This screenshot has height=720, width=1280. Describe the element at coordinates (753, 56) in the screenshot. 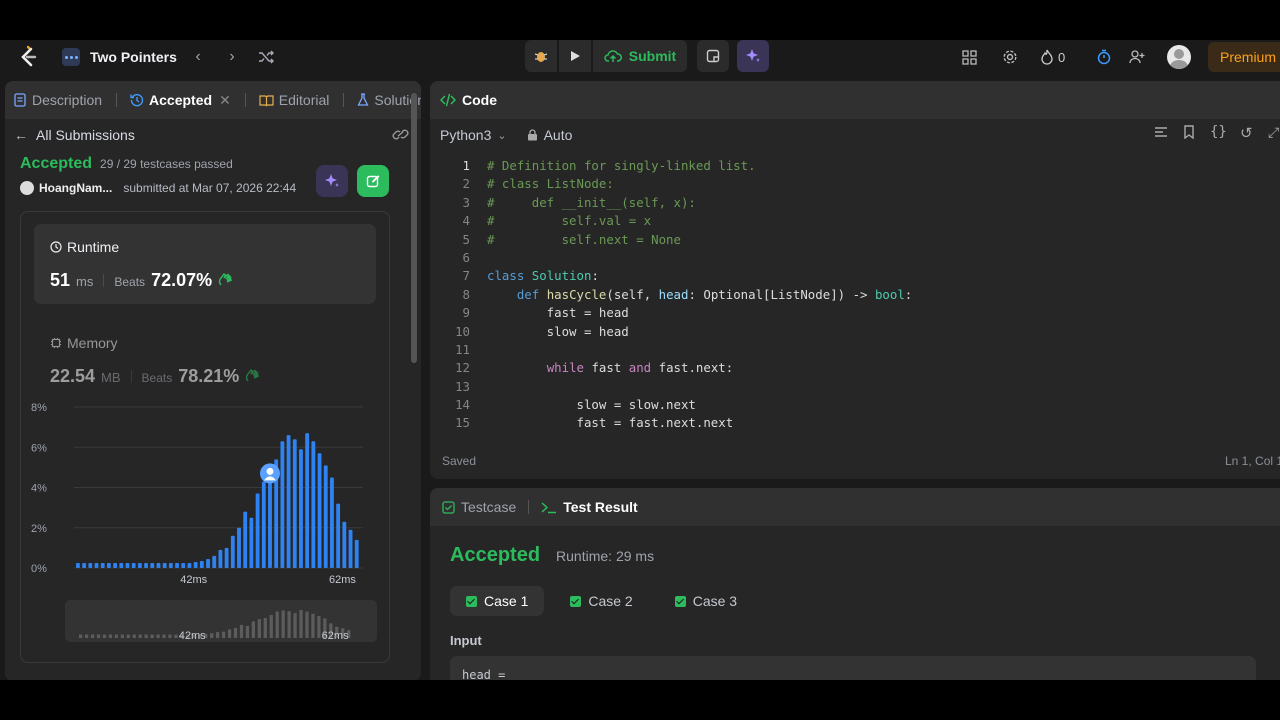

I see `ai-assistant-button` at that location.